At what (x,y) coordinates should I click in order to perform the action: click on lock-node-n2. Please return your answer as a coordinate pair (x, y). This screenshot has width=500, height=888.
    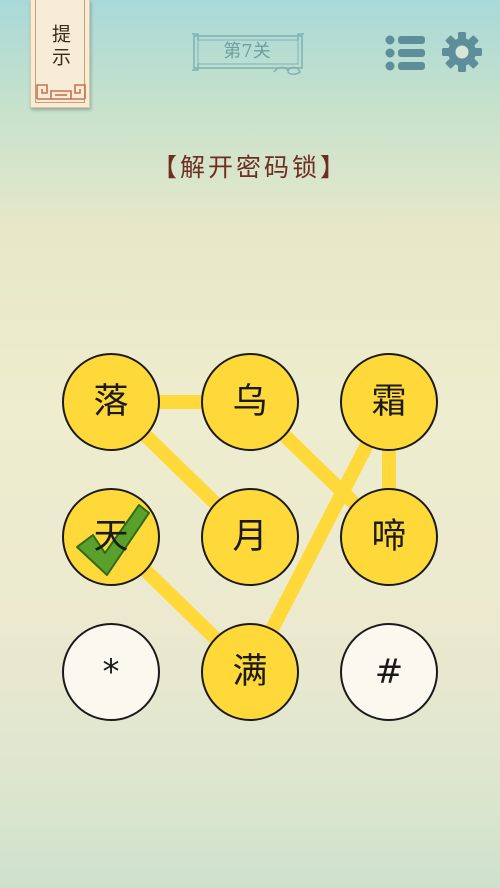
    Looking at the image, I should click on (250, 402).